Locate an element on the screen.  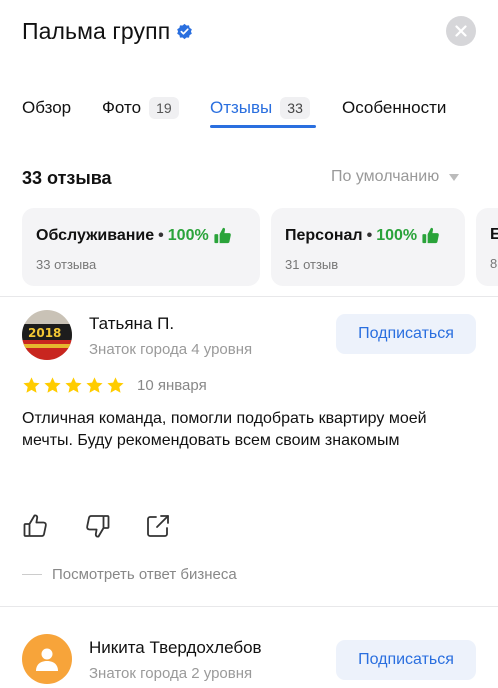
tab-features: Особенности is located at coordinates (394, 108).